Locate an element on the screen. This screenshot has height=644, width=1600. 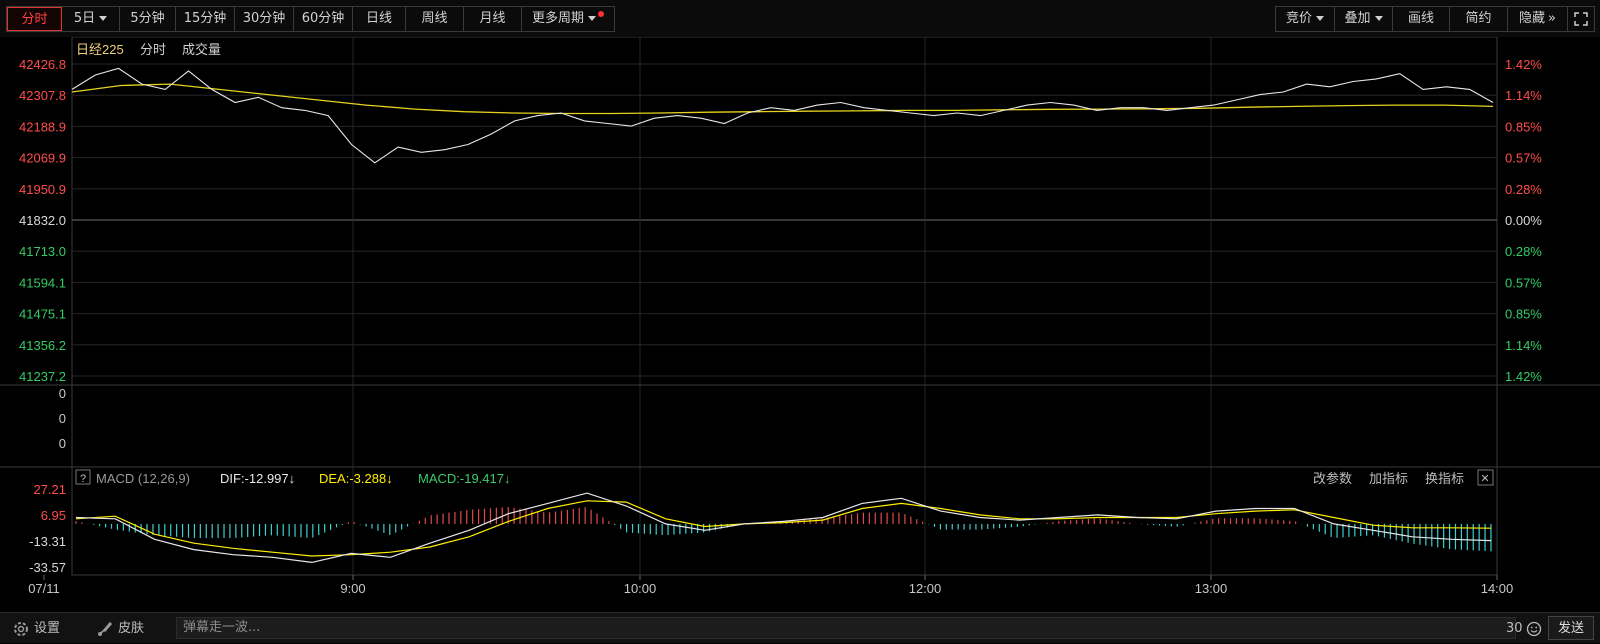
tab-label: 30分钟 is located at coordinates (264, 18).